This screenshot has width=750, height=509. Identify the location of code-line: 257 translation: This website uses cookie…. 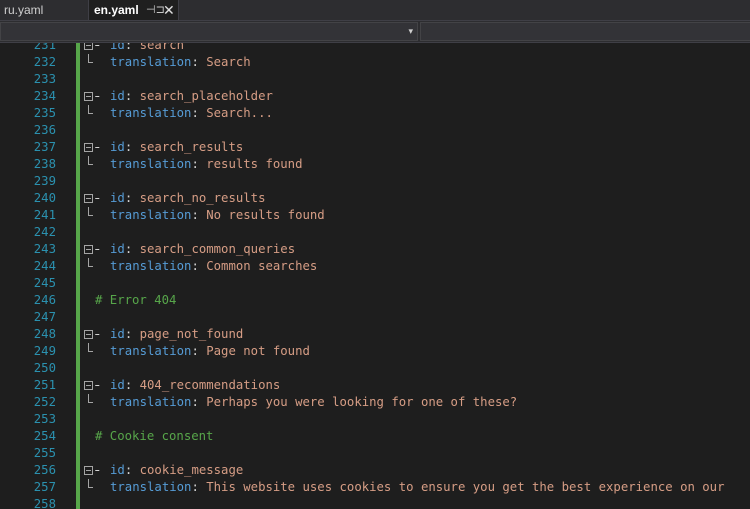
(375, 487).